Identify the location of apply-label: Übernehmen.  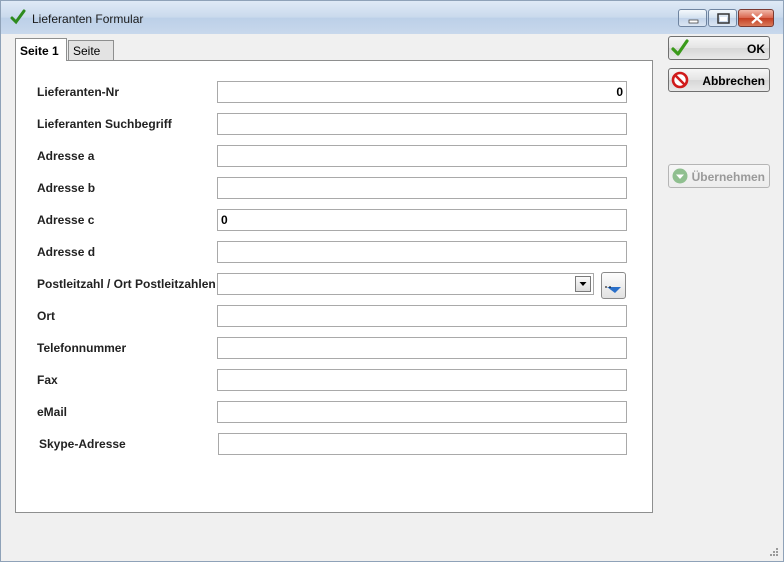
(728, 177).